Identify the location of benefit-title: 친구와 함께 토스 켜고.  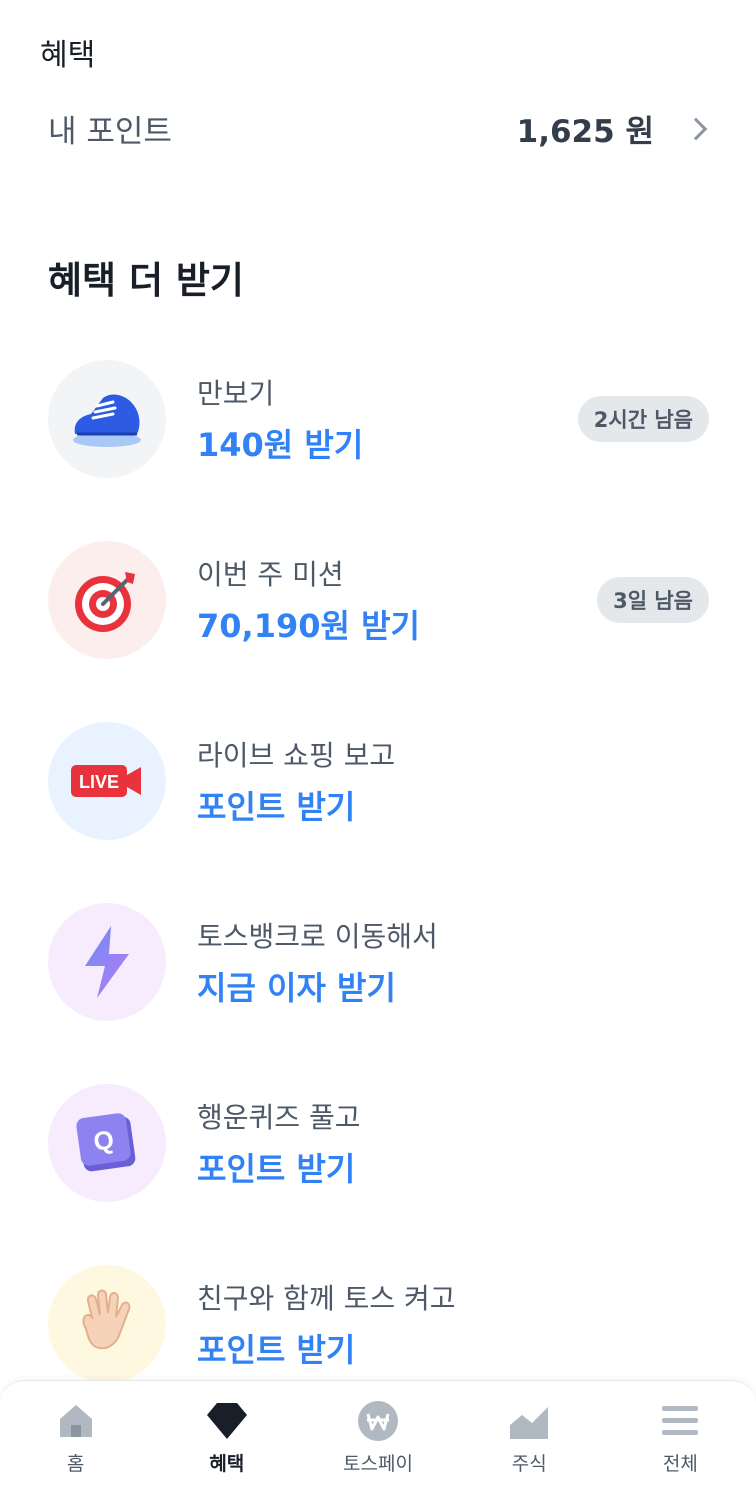
(326, 1298).